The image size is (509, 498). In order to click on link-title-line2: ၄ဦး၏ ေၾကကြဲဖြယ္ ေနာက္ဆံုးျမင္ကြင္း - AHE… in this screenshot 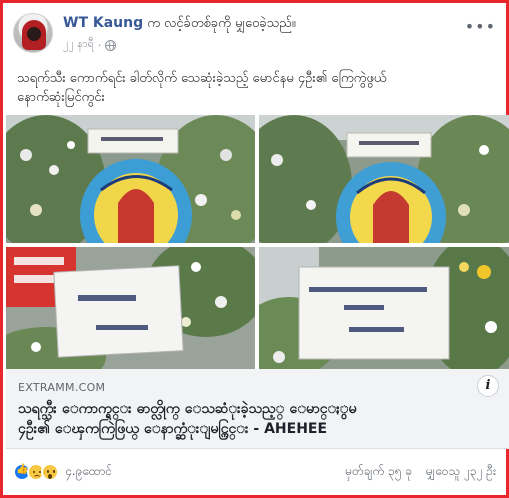, I will do `click(173, 429)`.